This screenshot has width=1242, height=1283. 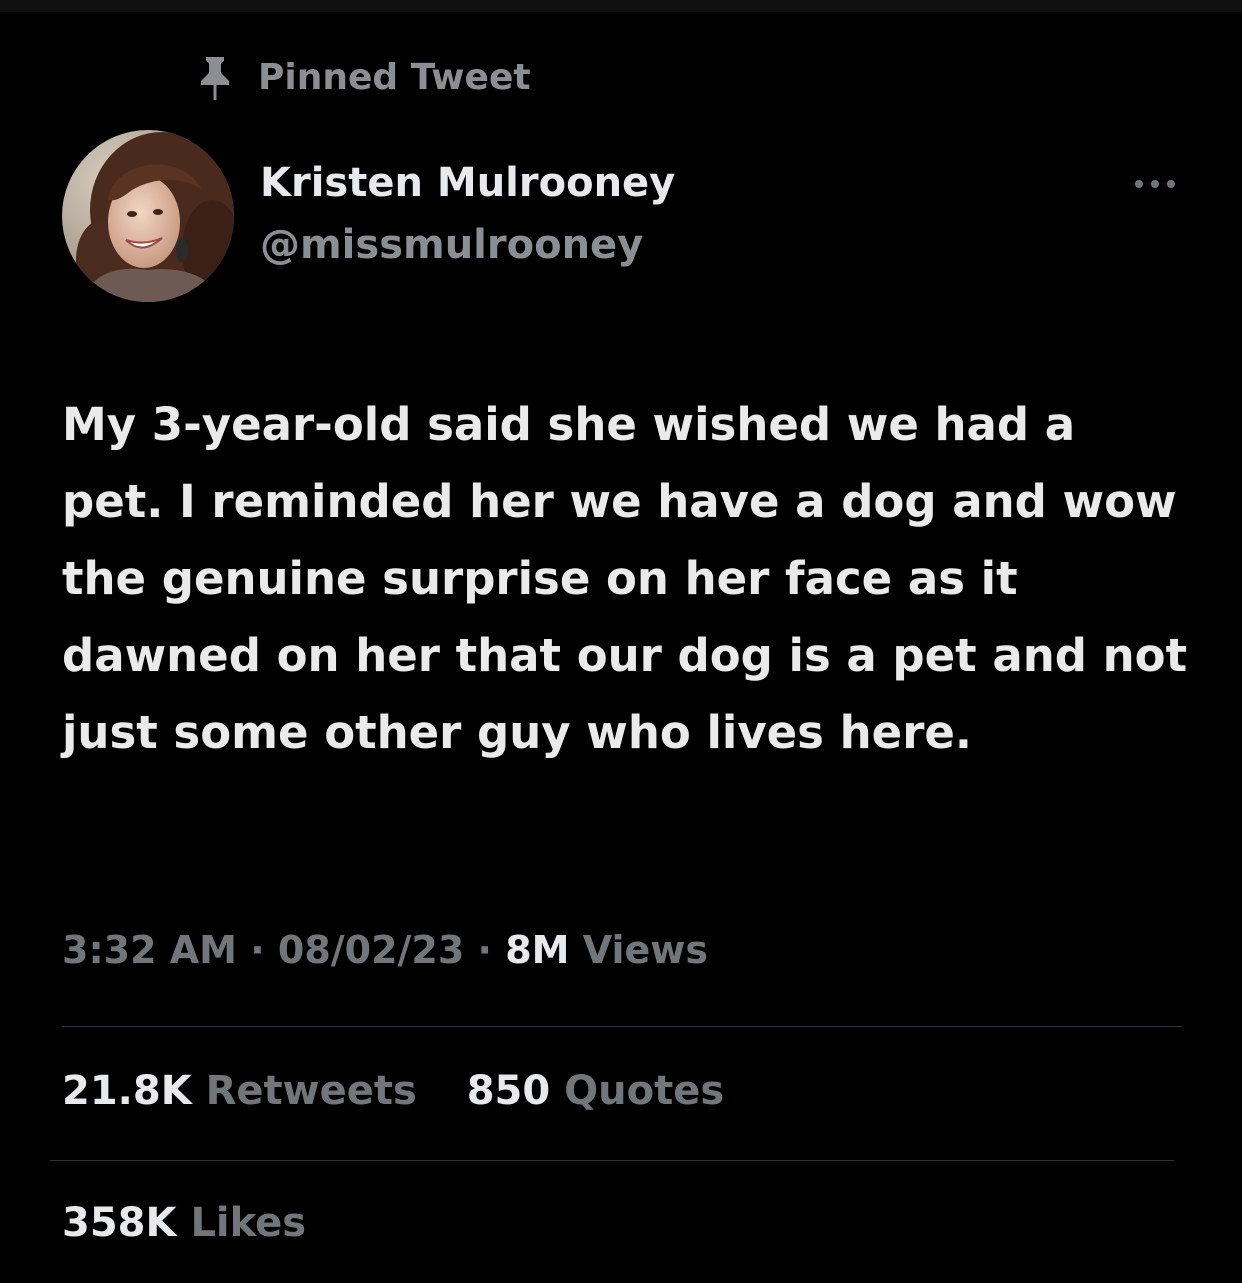 I want to click on avatar, so click(x=148, y=216).